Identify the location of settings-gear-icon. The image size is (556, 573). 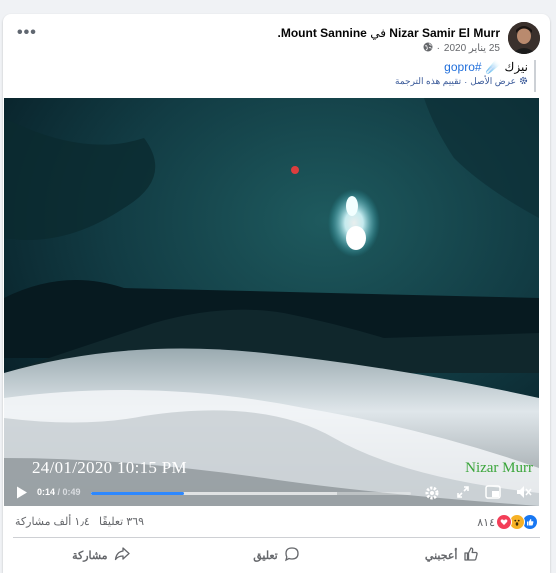
(523, 81).